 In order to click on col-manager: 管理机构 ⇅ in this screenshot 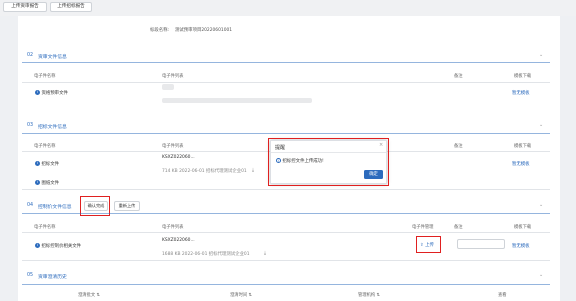, I will do `click(369, 295)`.